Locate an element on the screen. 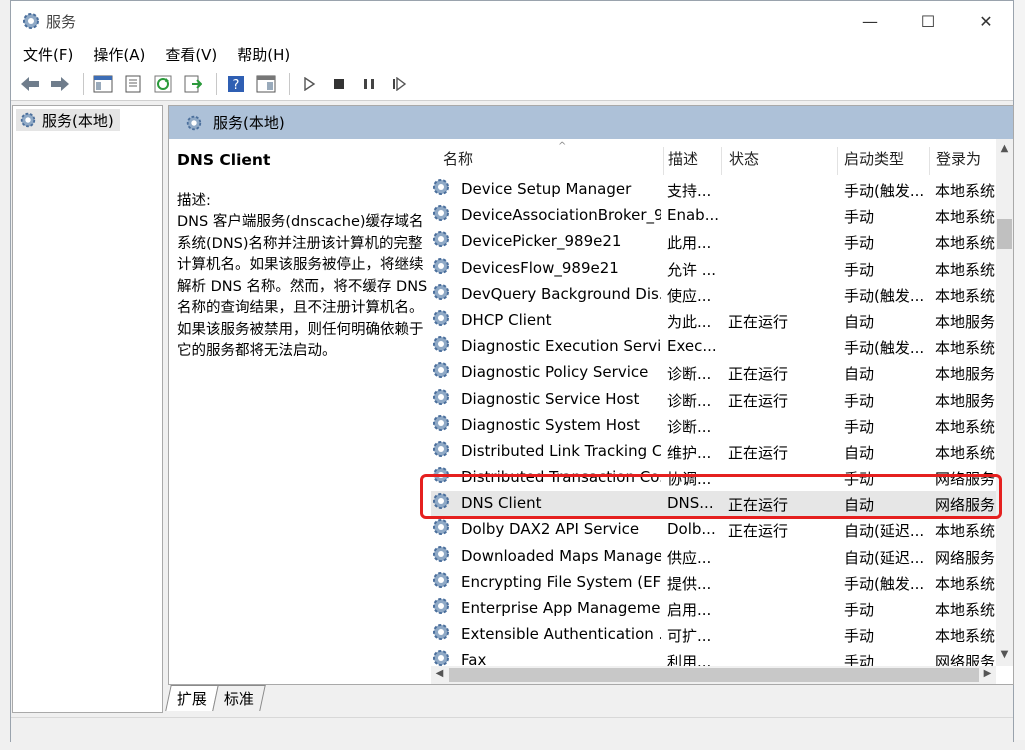 This screenshot has width=1025, height=750. column-header-description: 描述 is located at coordinates (683, 158).